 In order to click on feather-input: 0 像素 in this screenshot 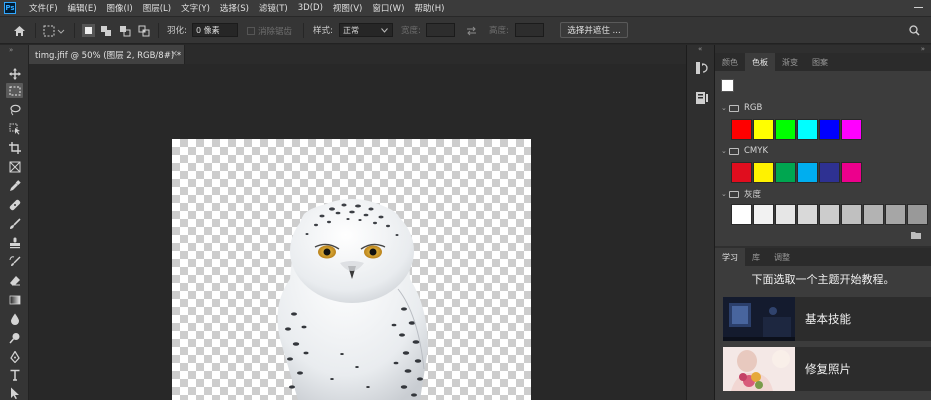, I will do `click(215, 30)`.